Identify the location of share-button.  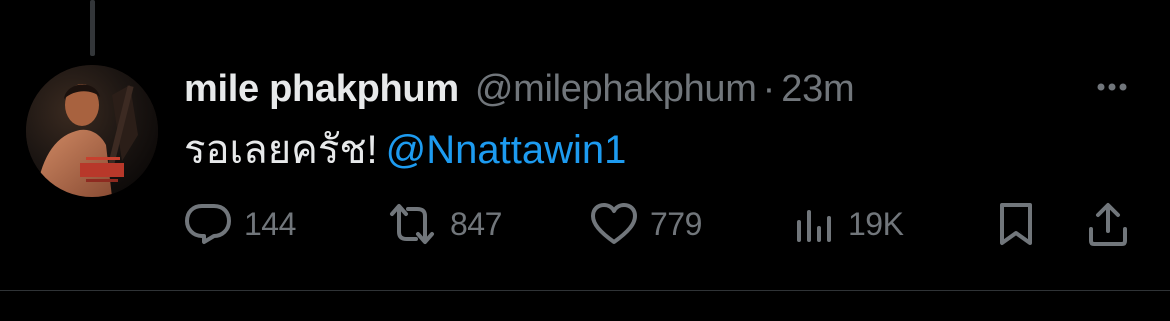
(1108, 224).